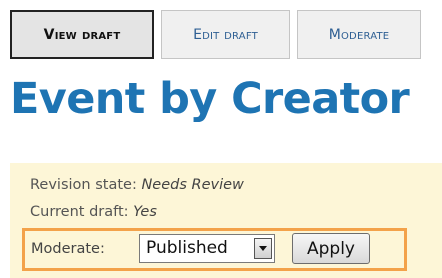 This screenshot has width=442, height=278. I want to click on revision-state-value: Needs Review, so click(192, 185).